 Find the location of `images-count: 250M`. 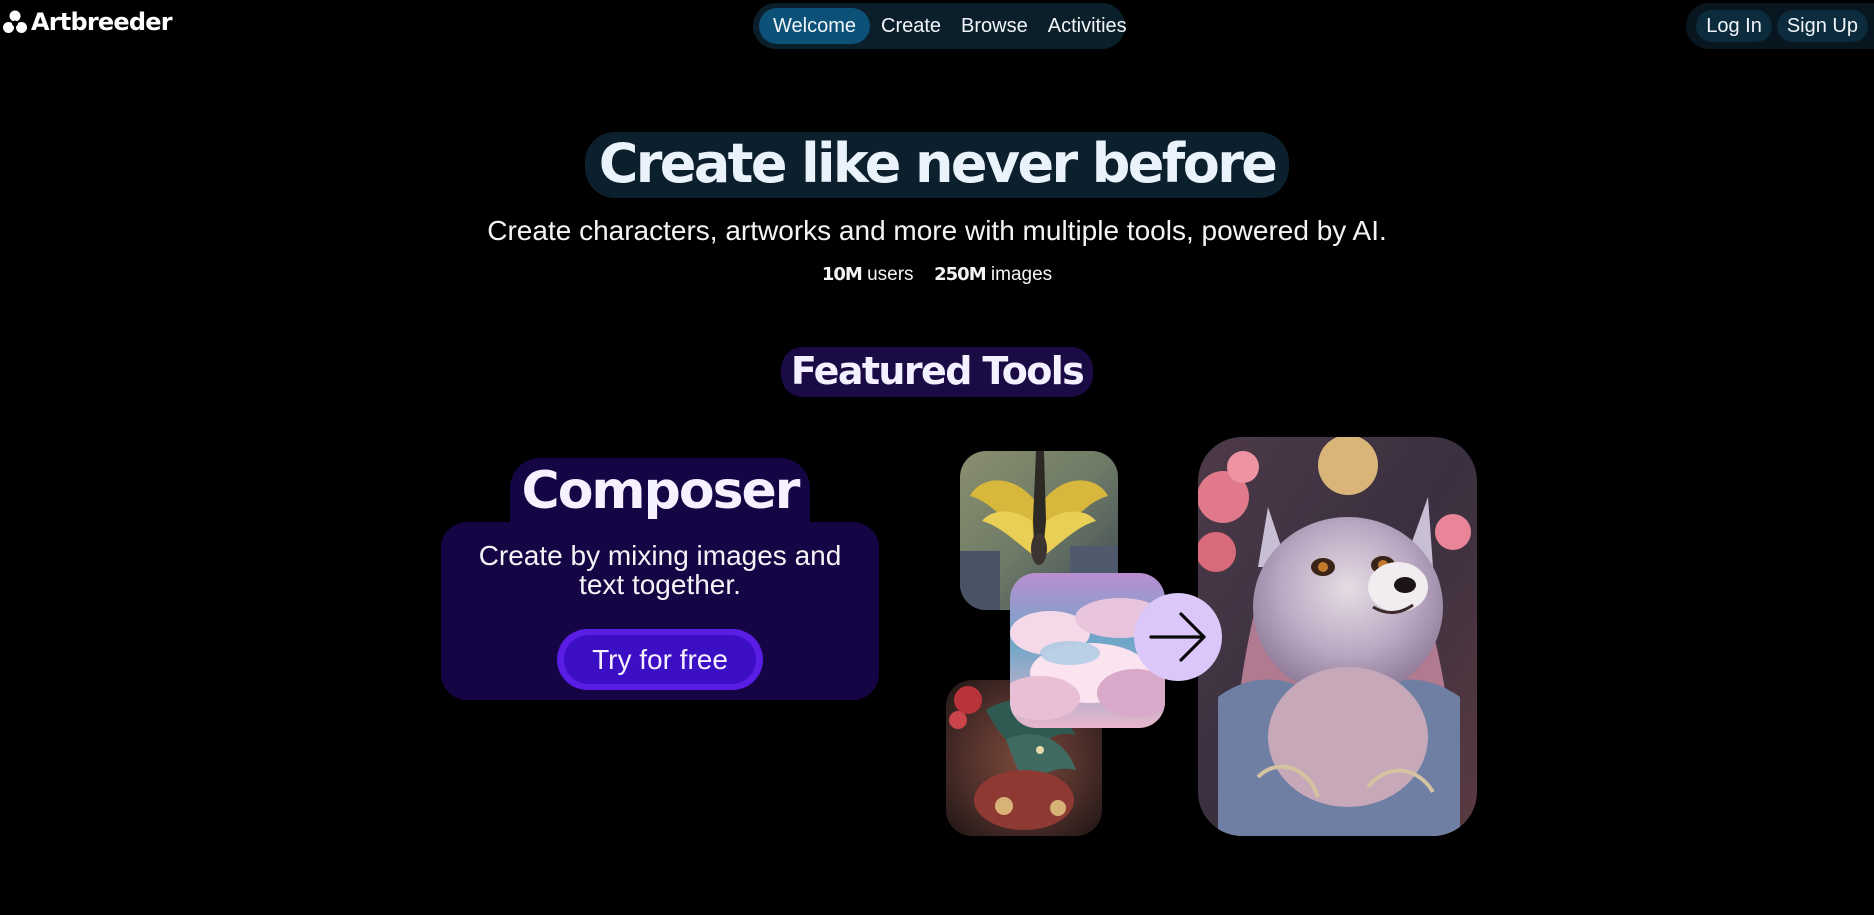

images-count: 250M is located at coordinates (960, 274).